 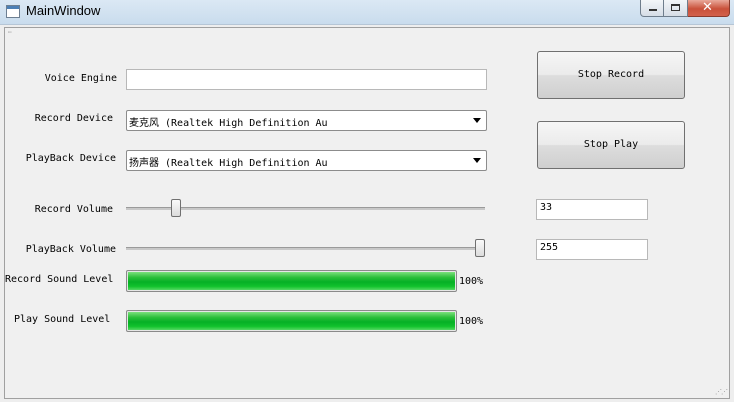 I want to click on voice-engine-field, so click(x=306, y=79).